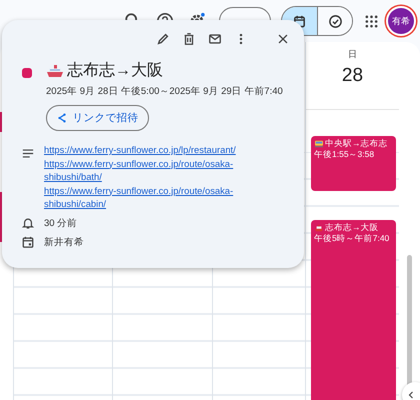 The width and height of the screenshot is (420, 400). I want to click on close-icon, so click(283, 39).